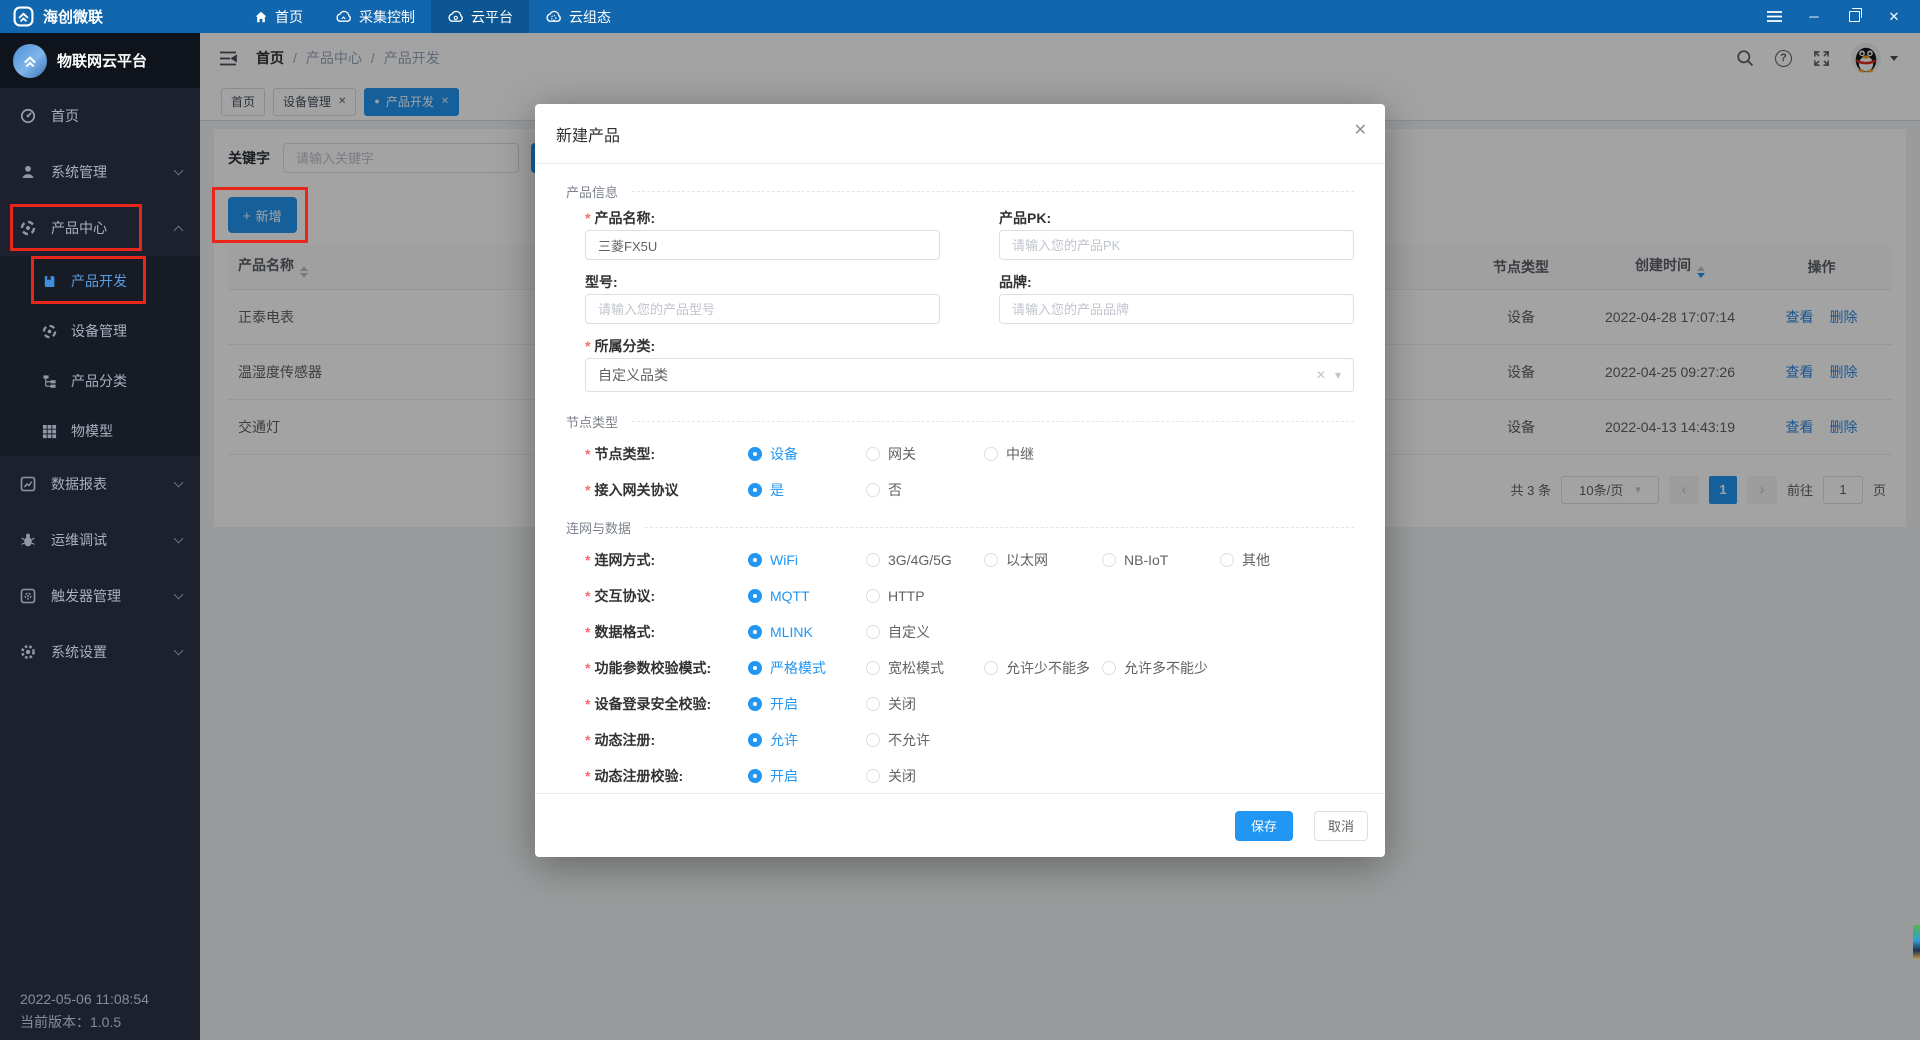  Describe the element at coordinates (100, 331) in the screenshot. I see `sidebar-item-device-management: 设备管理` at that location.